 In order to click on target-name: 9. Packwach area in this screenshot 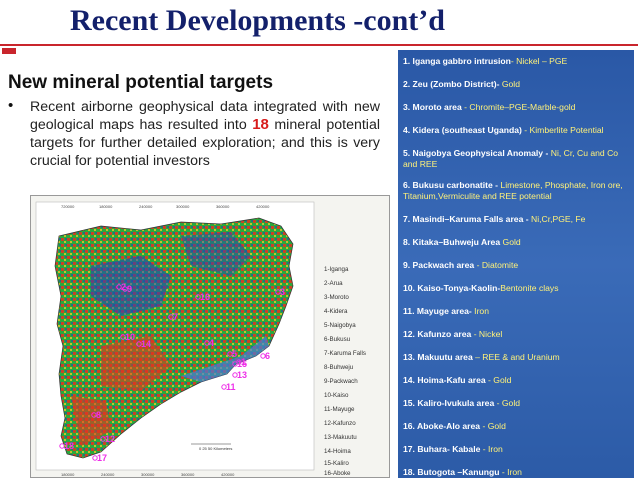, I will do `click(440, 265)`.